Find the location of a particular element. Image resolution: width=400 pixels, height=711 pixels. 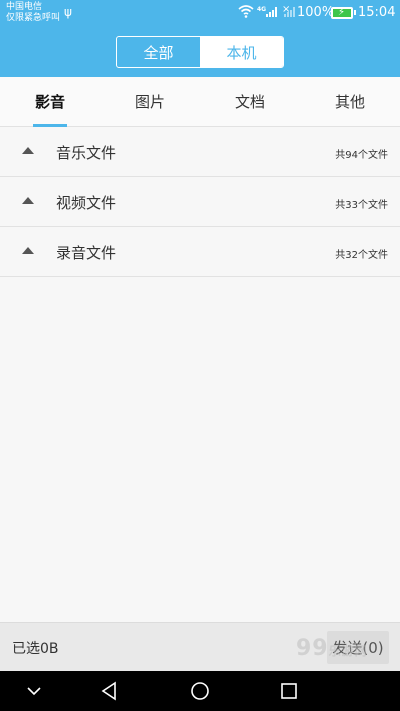

category-count: 共32个文件 is located at coordinates (361, 255).